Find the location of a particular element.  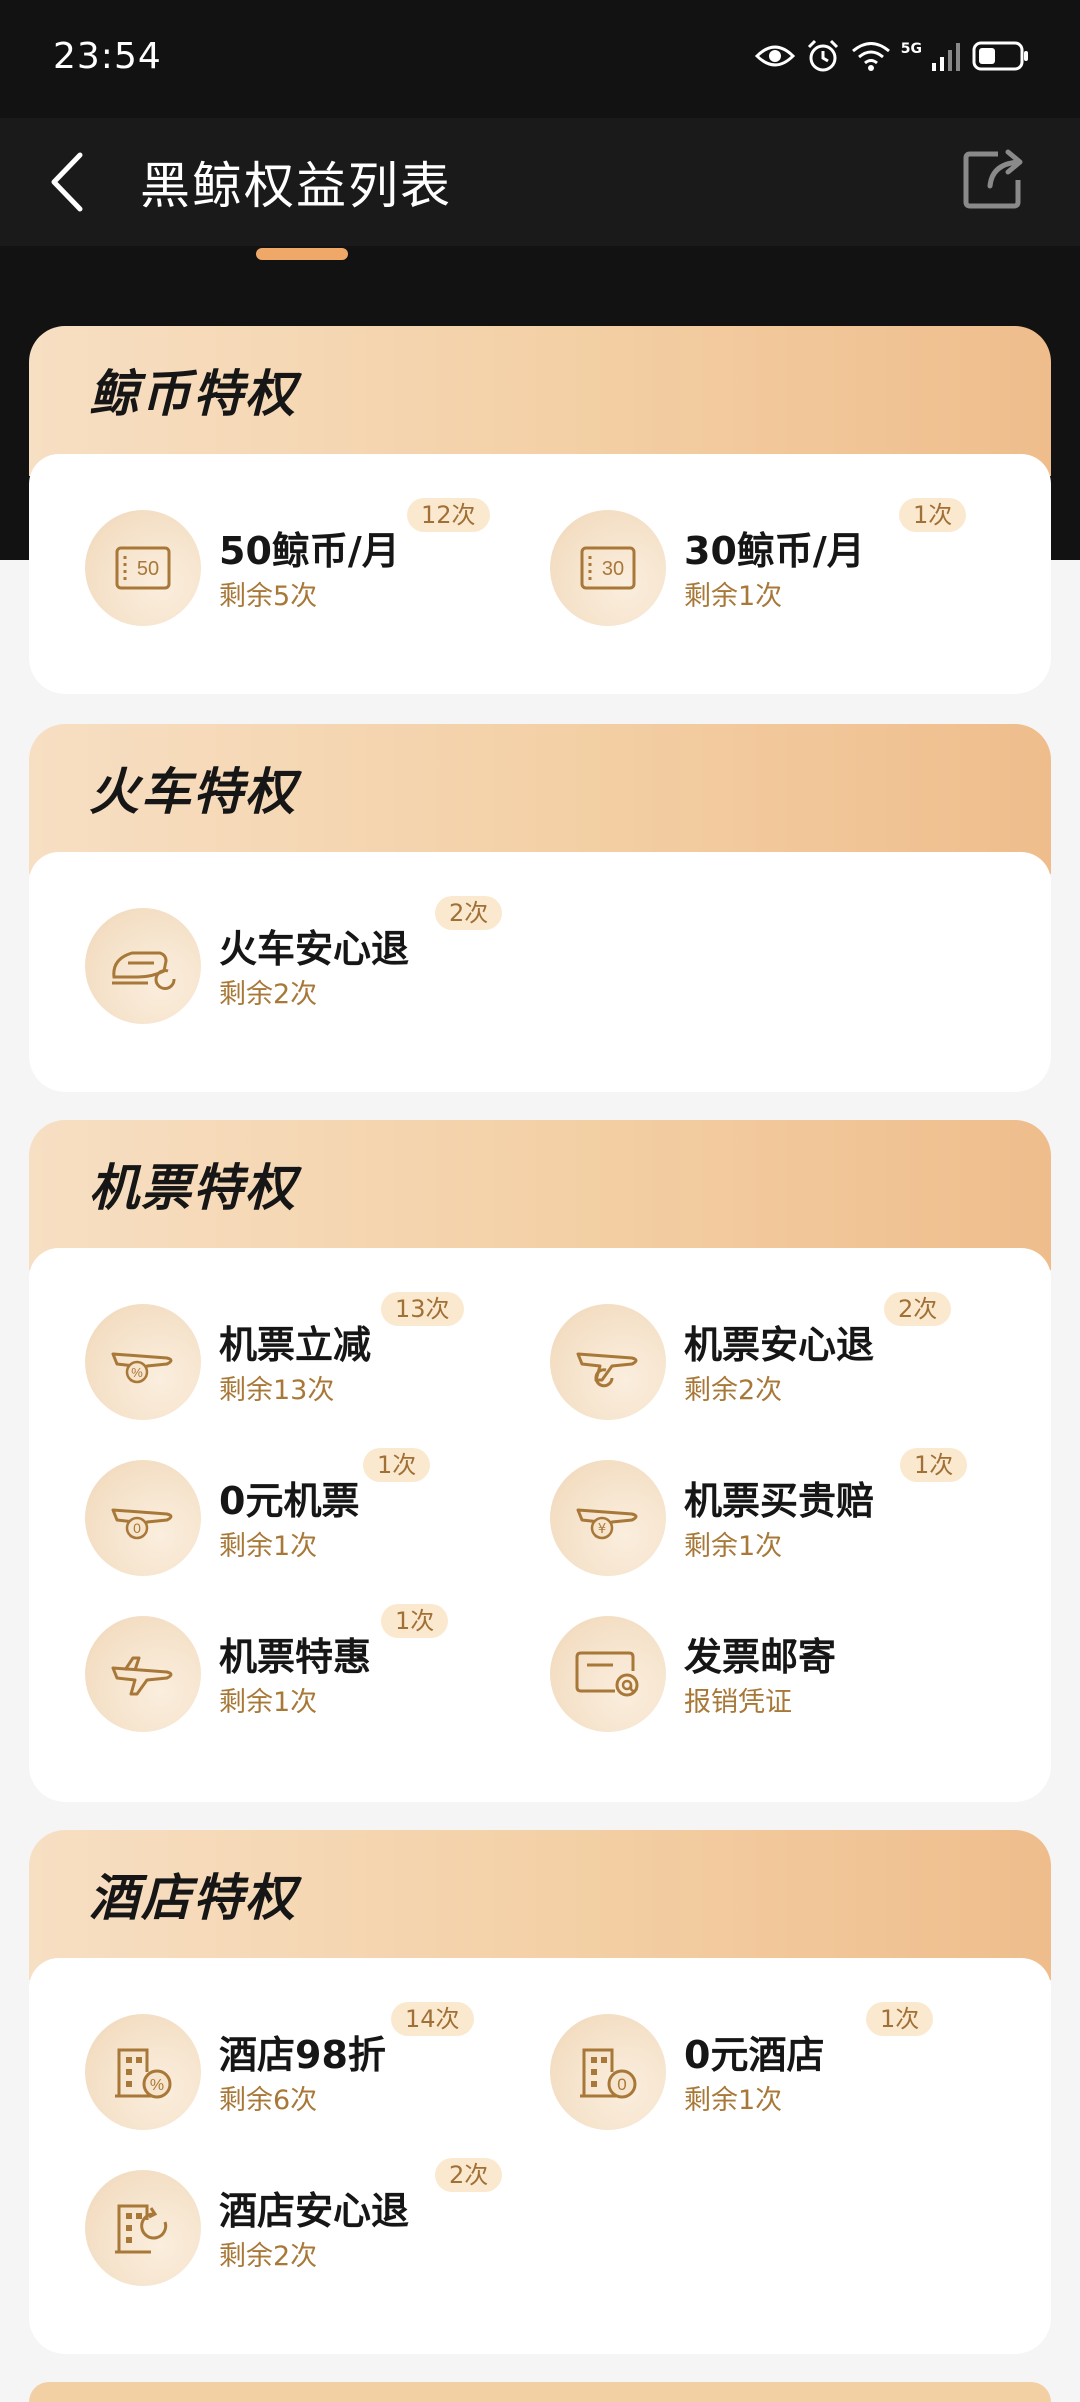

next-section-peek is located at coordinates (540, 2392).